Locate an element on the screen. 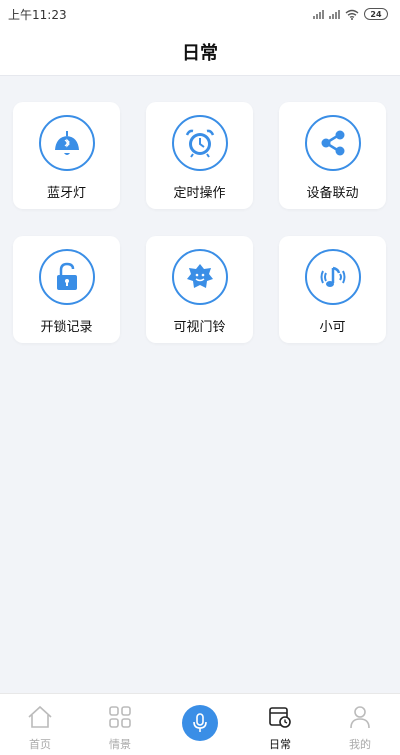 Image resolution: width=400 pixels, height=755 pixels. card-device-linkage: 设备联动 is located at coordinates (332, 155).